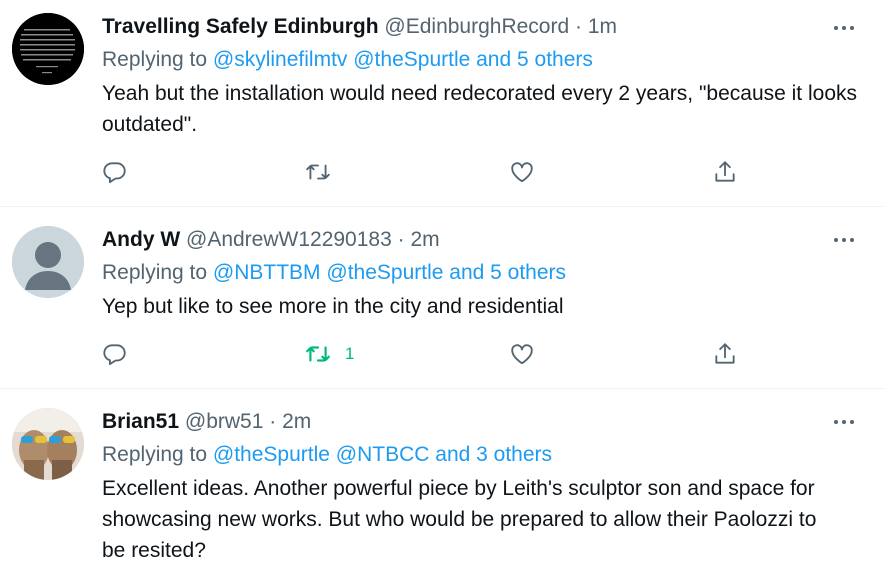  I want to click on display-name: Travelling Safely Edinburgh, so click(240, 26).